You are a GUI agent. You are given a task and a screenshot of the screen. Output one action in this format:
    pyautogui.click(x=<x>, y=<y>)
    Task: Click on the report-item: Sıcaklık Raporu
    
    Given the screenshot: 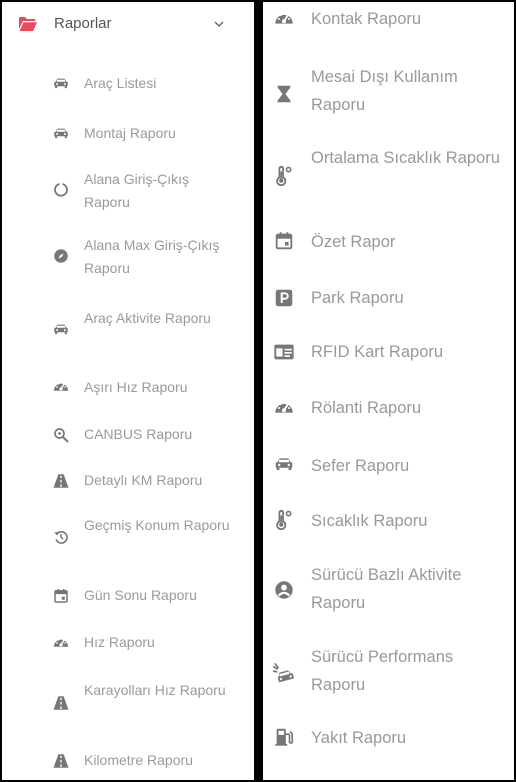 What is the action you would take?
    pyautogui.click(x=388, y=522)
    